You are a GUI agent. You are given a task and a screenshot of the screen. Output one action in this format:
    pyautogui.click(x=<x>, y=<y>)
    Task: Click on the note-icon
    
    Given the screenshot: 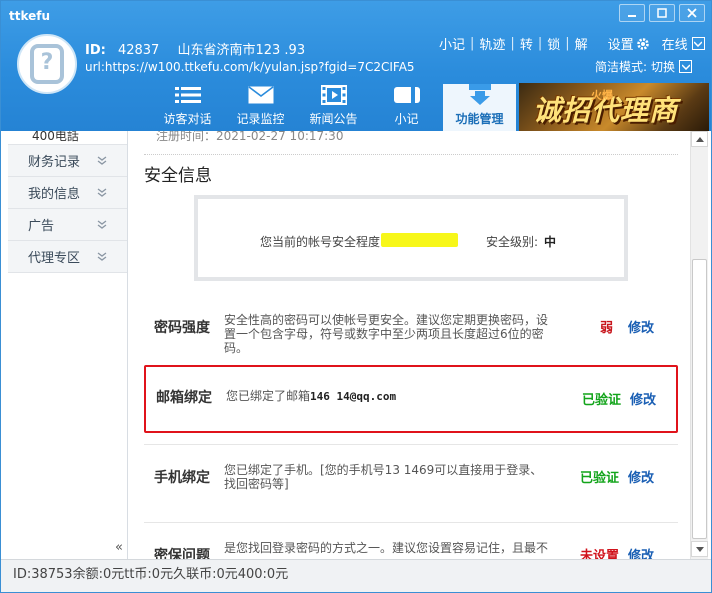 What is the action you would take?
    pyautogui.click(x=406, y=95)
    